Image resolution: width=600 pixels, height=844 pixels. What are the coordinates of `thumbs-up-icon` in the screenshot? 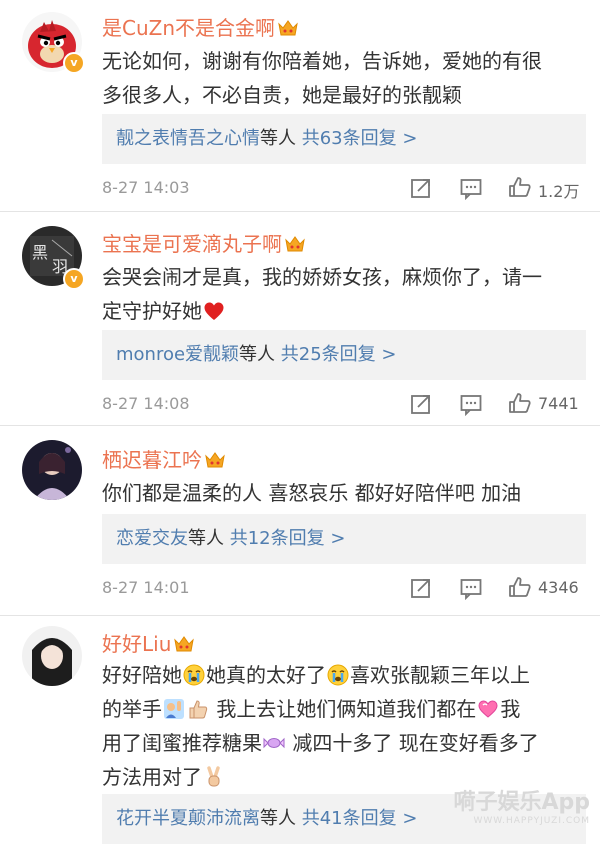 It's located at (198, 709).